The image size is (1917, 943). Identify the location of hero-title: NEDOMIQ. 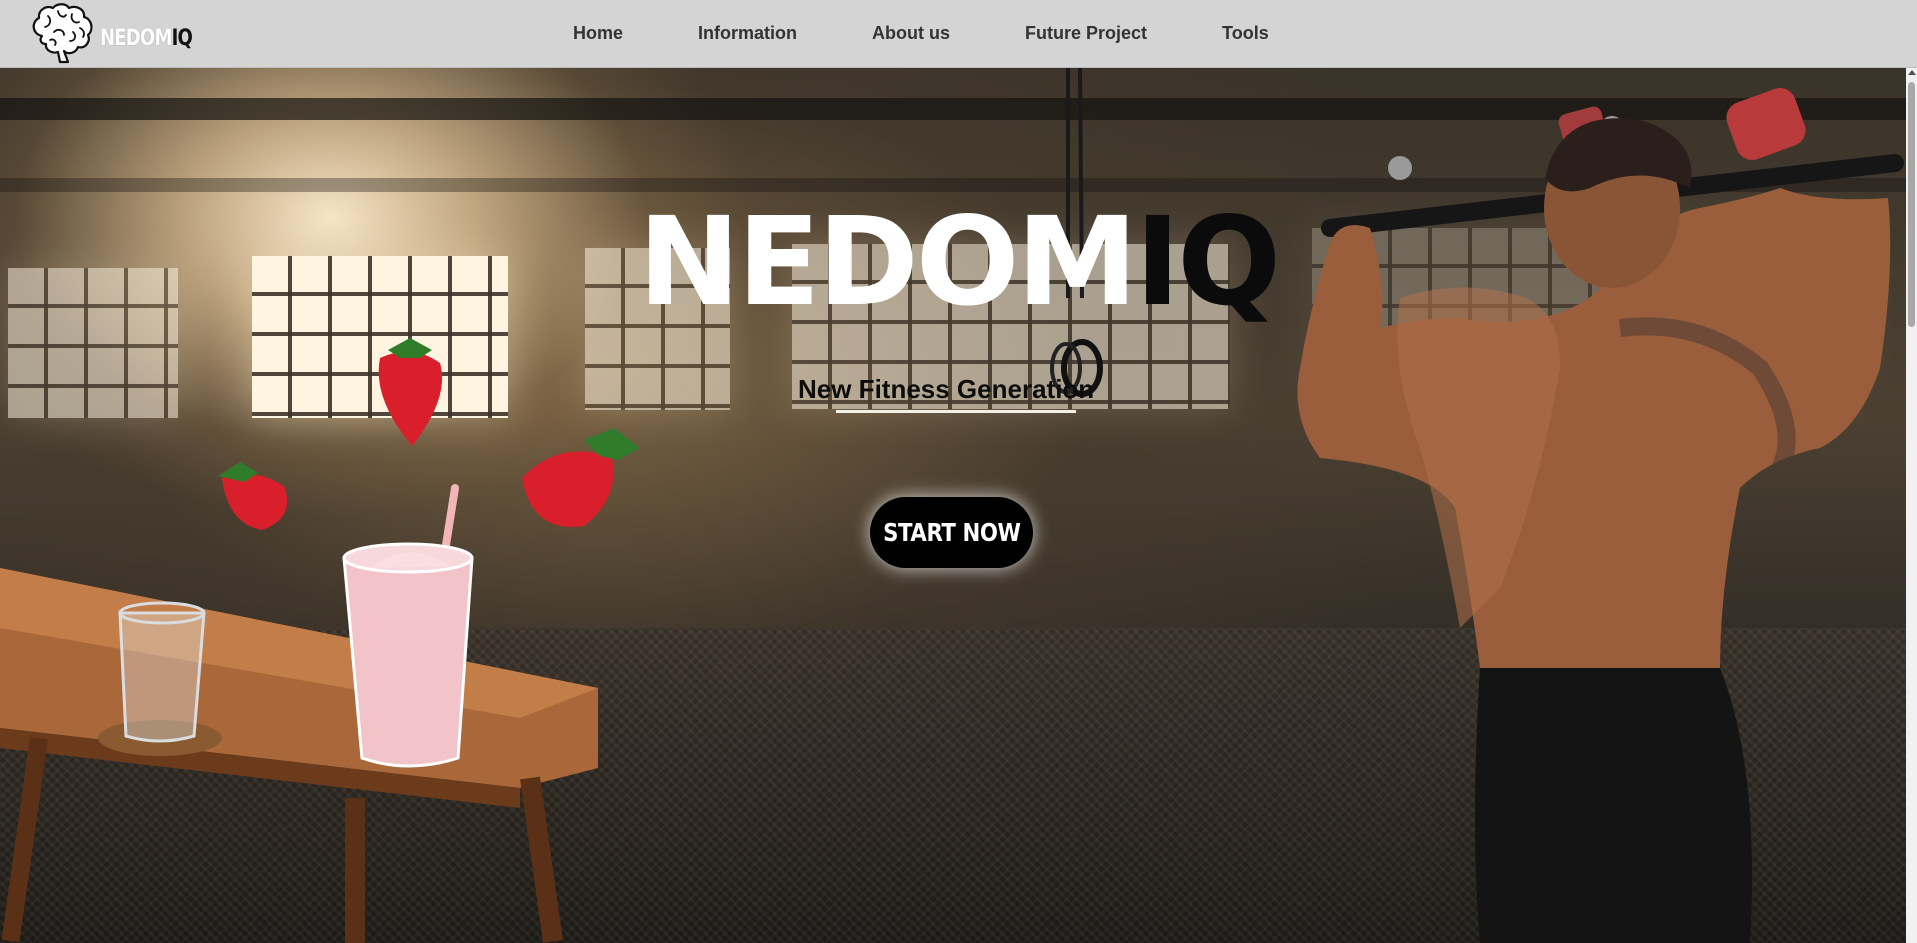
(959, 262).